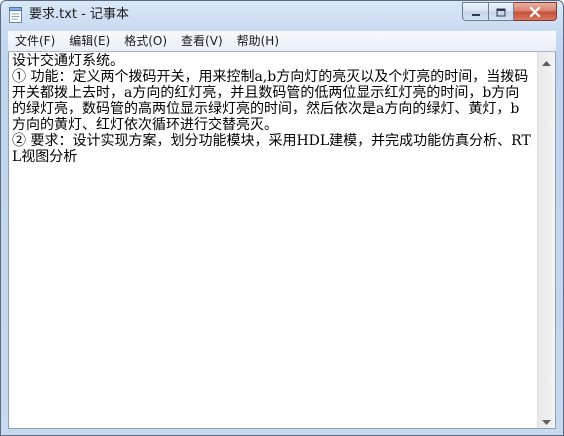 This screenshot has height=436, width=564. I want to click on menu-help: 帮助(H), so click(258, 41).